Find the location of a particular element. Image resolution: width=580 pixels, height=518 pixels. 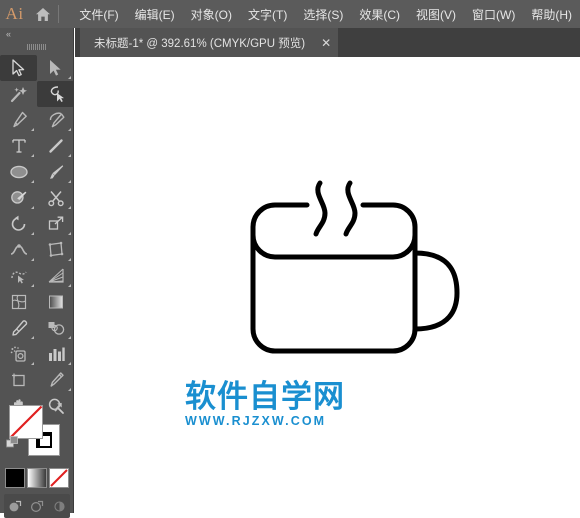

watermark-chinese: 软件自学网 is located at coordinates (265, 397).